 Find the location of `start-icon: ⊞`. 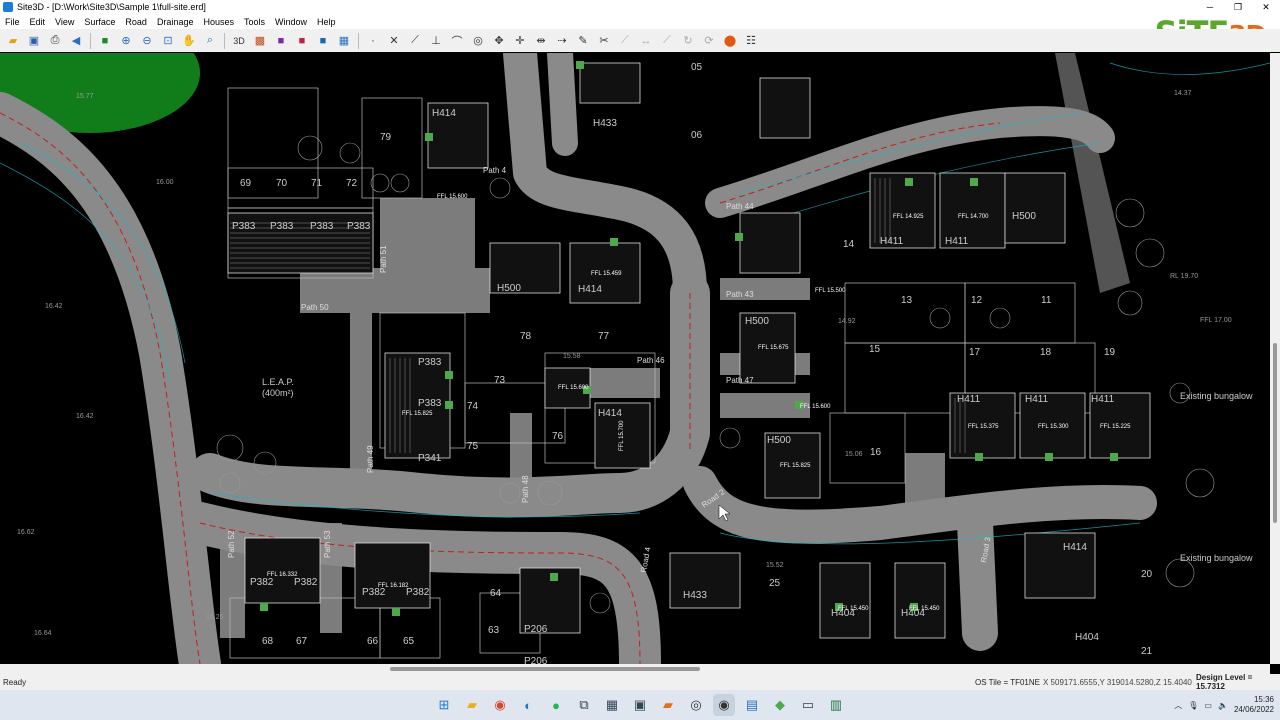

start-icon: ⊞ is located at coordinates (444, 705).